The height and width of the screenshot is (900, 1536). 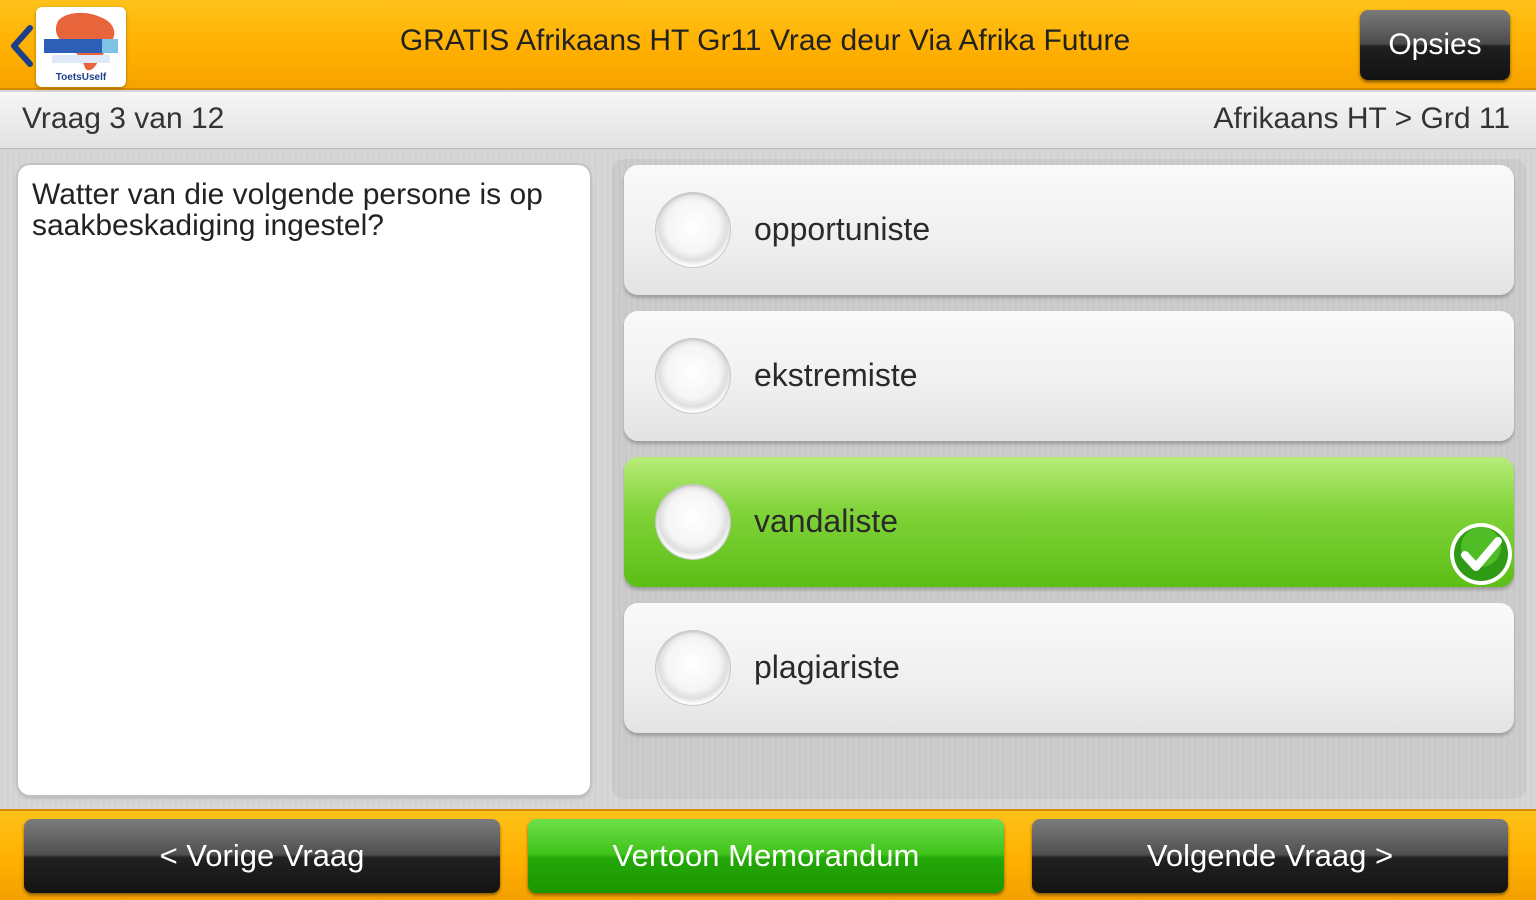 What do you see at coordinates (836, 375) in the screenshot?
I see `answer-label: ekstremiste` at bounding box center [836, 375].